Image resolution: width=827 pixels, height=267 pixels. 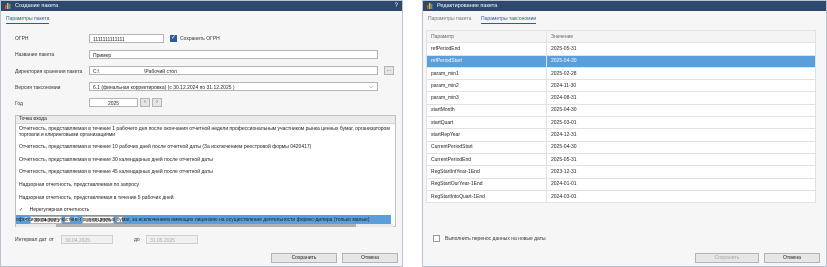 What do you see at coordinates (19, 104) in the screenshot?
I see `year-label: Год` at bounding box center [19, 104].